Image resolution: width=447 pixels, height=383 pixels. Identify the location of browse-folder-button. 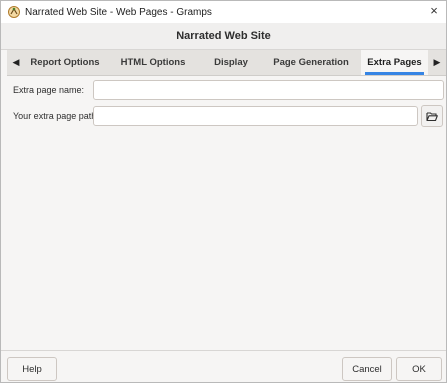
(432, 116).